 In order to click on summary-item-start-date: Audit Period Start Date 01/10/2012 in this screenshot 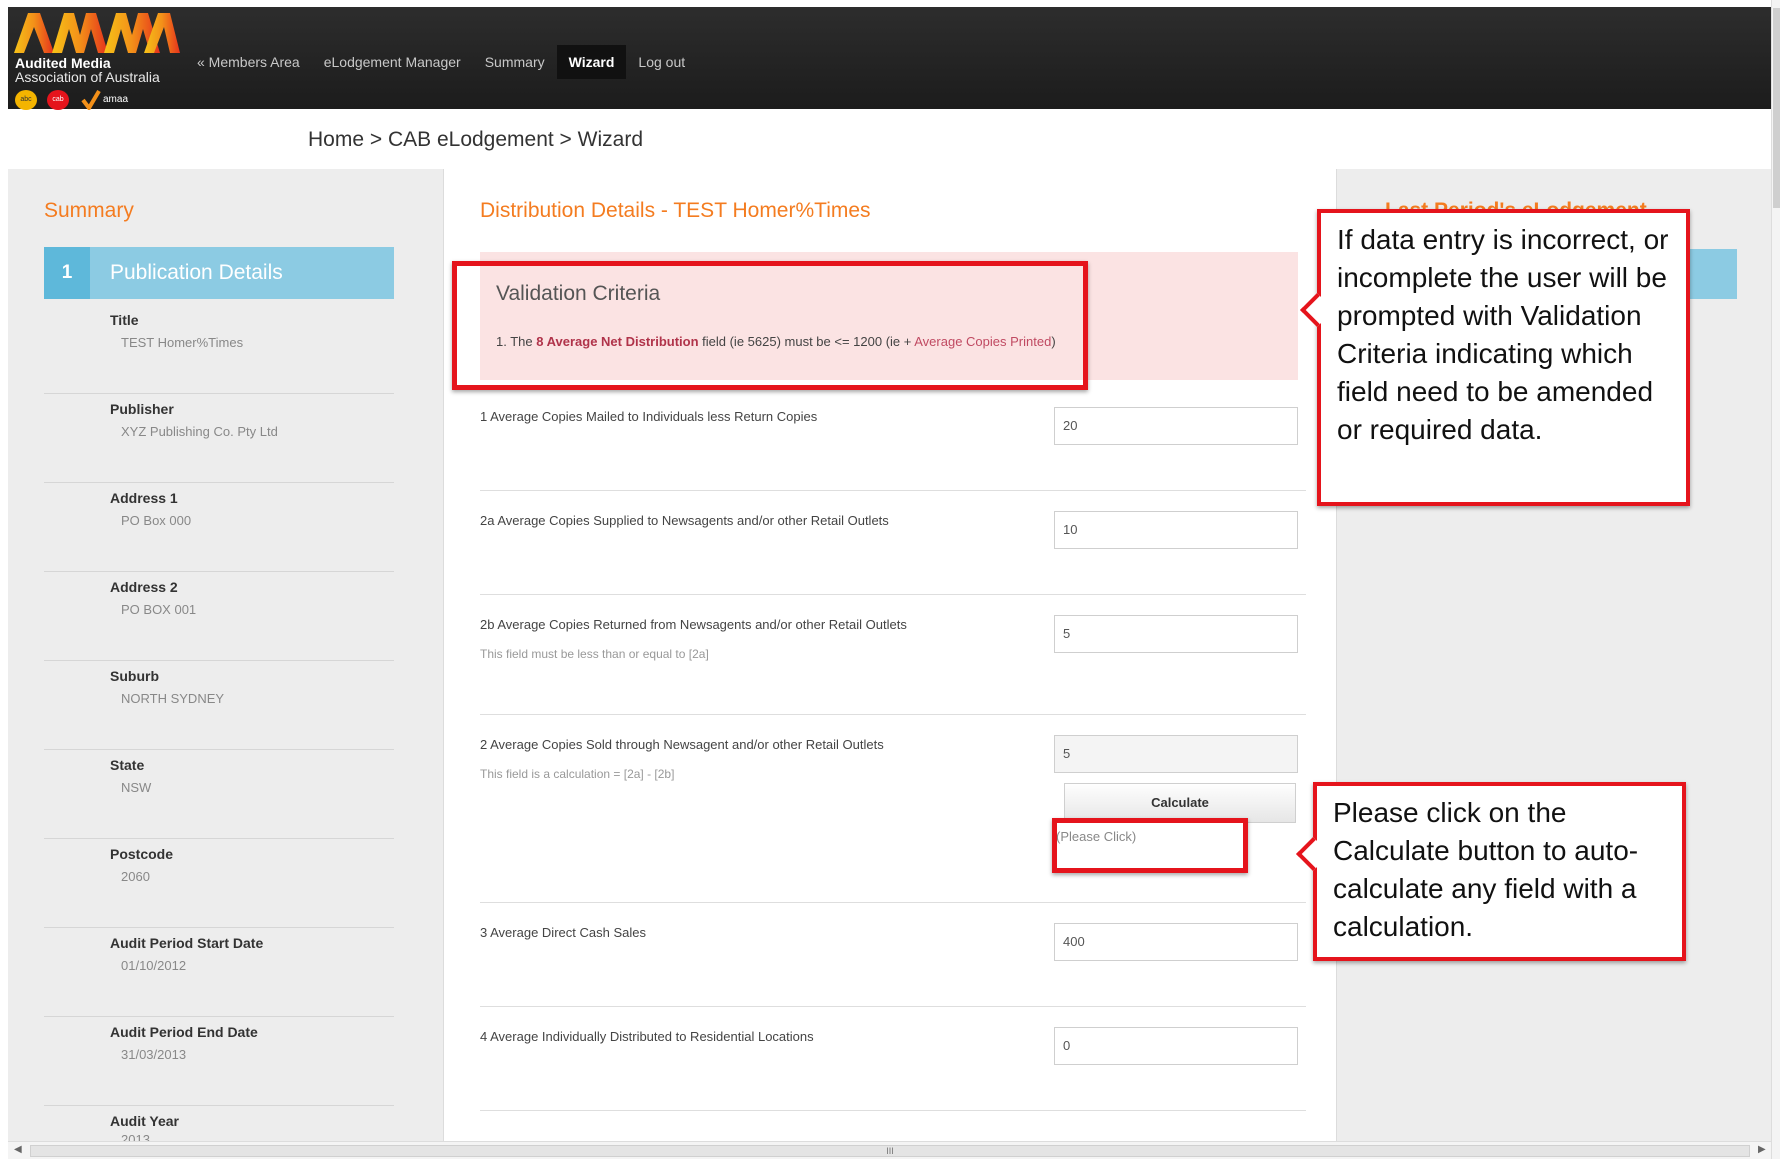, I will do `click(219, 972)`.